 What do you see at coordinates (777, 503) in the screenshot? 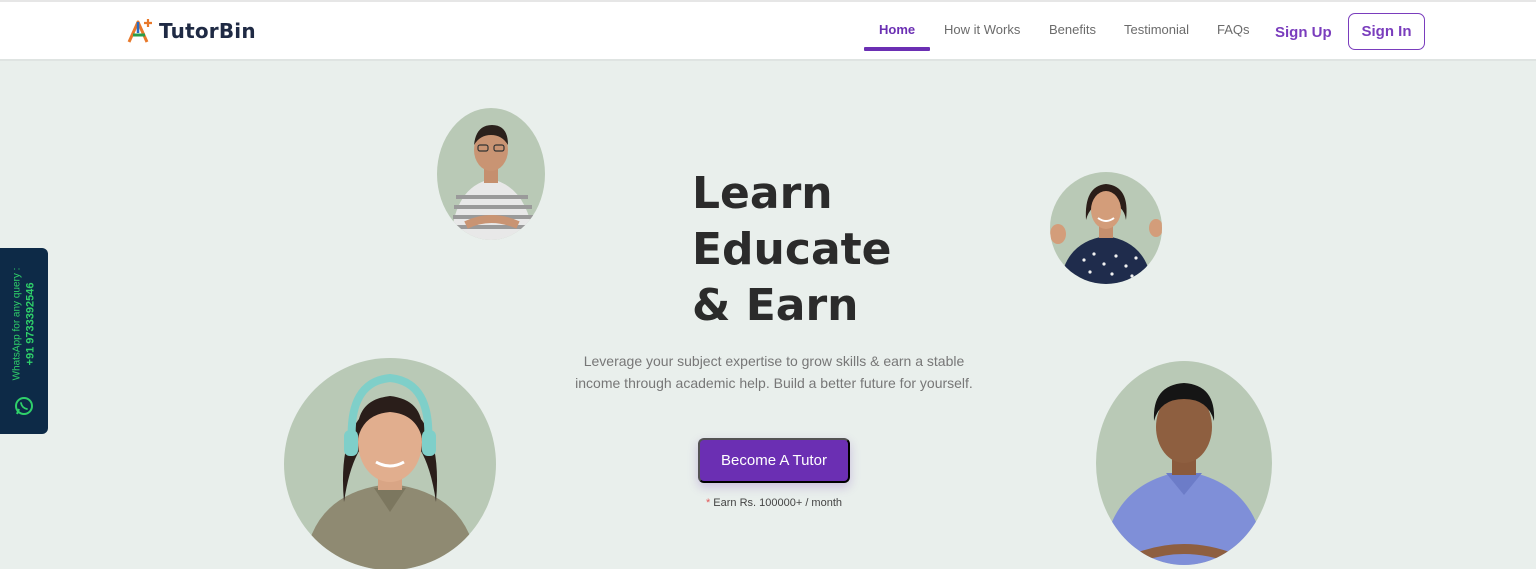
I see `earnings-text: Earn Rs. 100000+ / month` at bounding box center [777, 503].